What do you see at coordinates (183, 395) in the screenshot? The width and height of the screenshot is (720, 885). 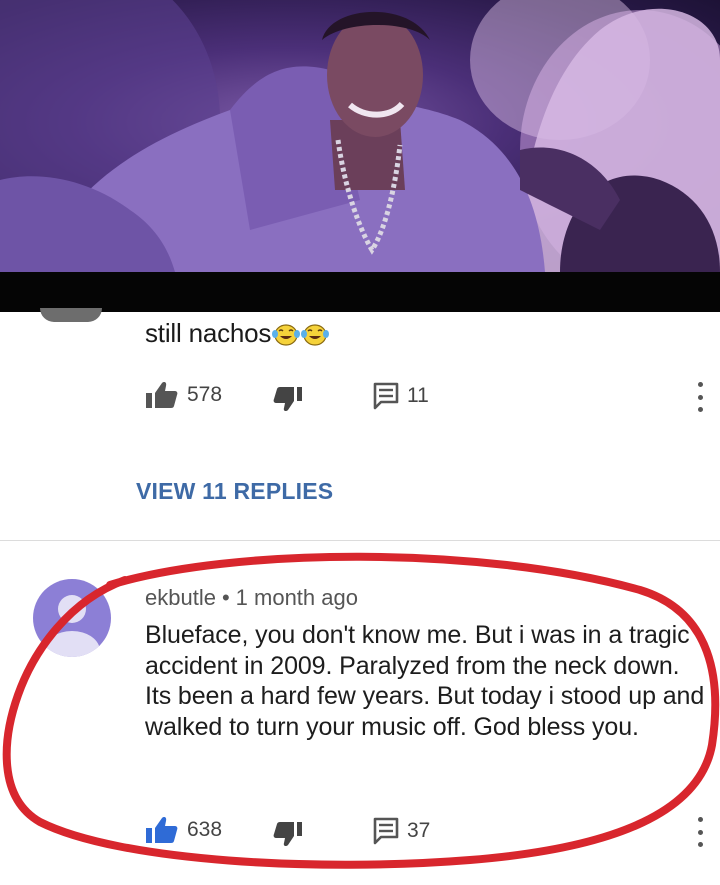 I see `like-button: 578` at bounding box center [183, 395].